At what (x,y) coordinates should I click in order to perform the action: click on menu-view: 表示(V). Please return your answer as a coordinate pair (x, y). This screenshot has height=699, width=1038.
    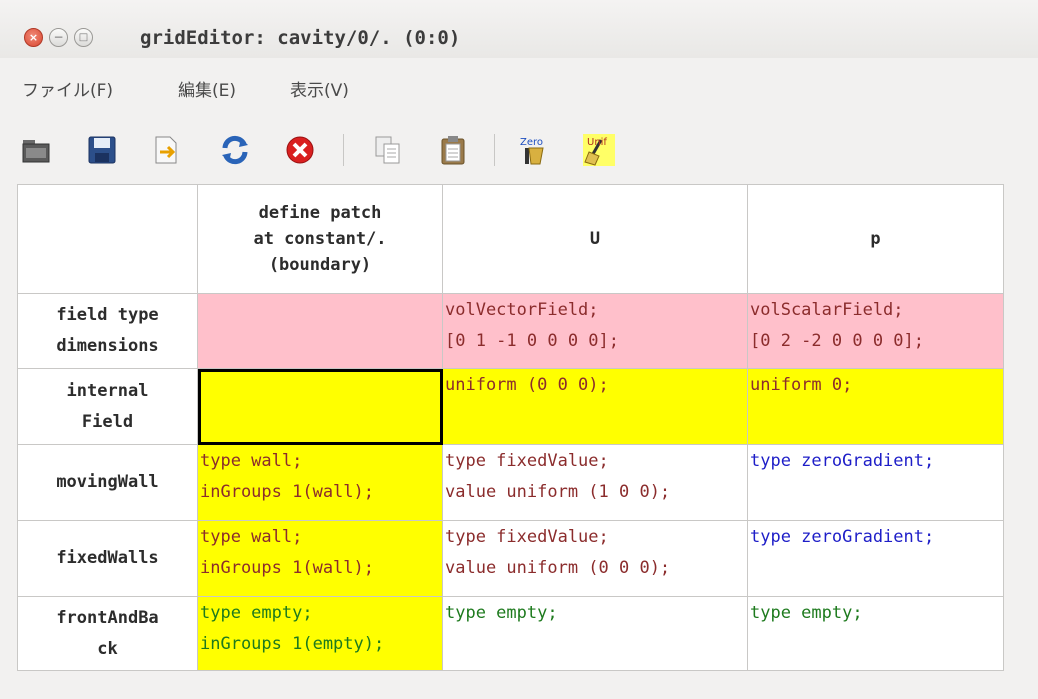
    Looking at the image, I should click on (319, 88).